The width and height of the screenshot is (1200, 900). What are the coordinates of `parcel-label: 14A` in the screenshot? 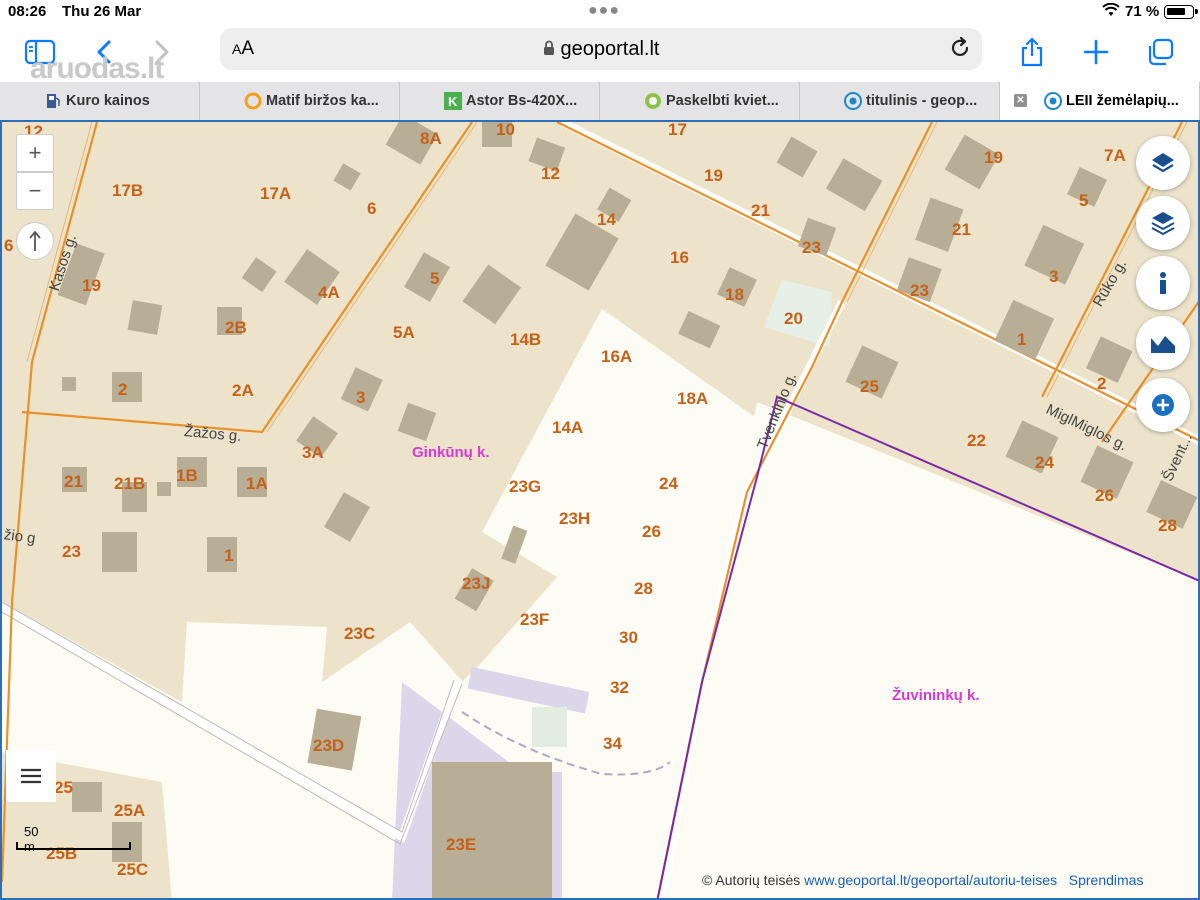 It's located at (568, 427).